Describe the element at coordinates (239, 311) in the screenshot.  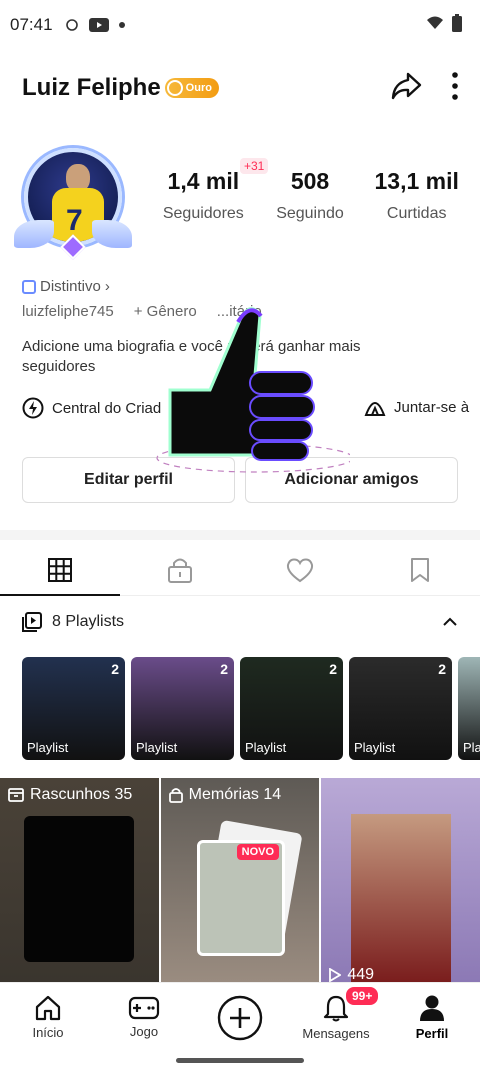
I see `profile-extra-tag: ...itário` at that location.